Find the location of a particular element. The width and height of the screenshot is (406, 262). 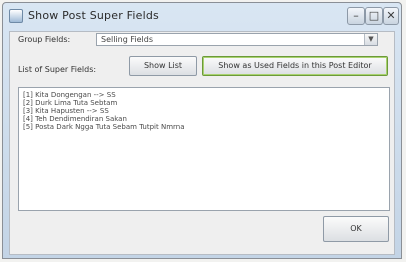

list-item: [4] Teh Dendimendiran Sakan is located at coordinates (204, 119).